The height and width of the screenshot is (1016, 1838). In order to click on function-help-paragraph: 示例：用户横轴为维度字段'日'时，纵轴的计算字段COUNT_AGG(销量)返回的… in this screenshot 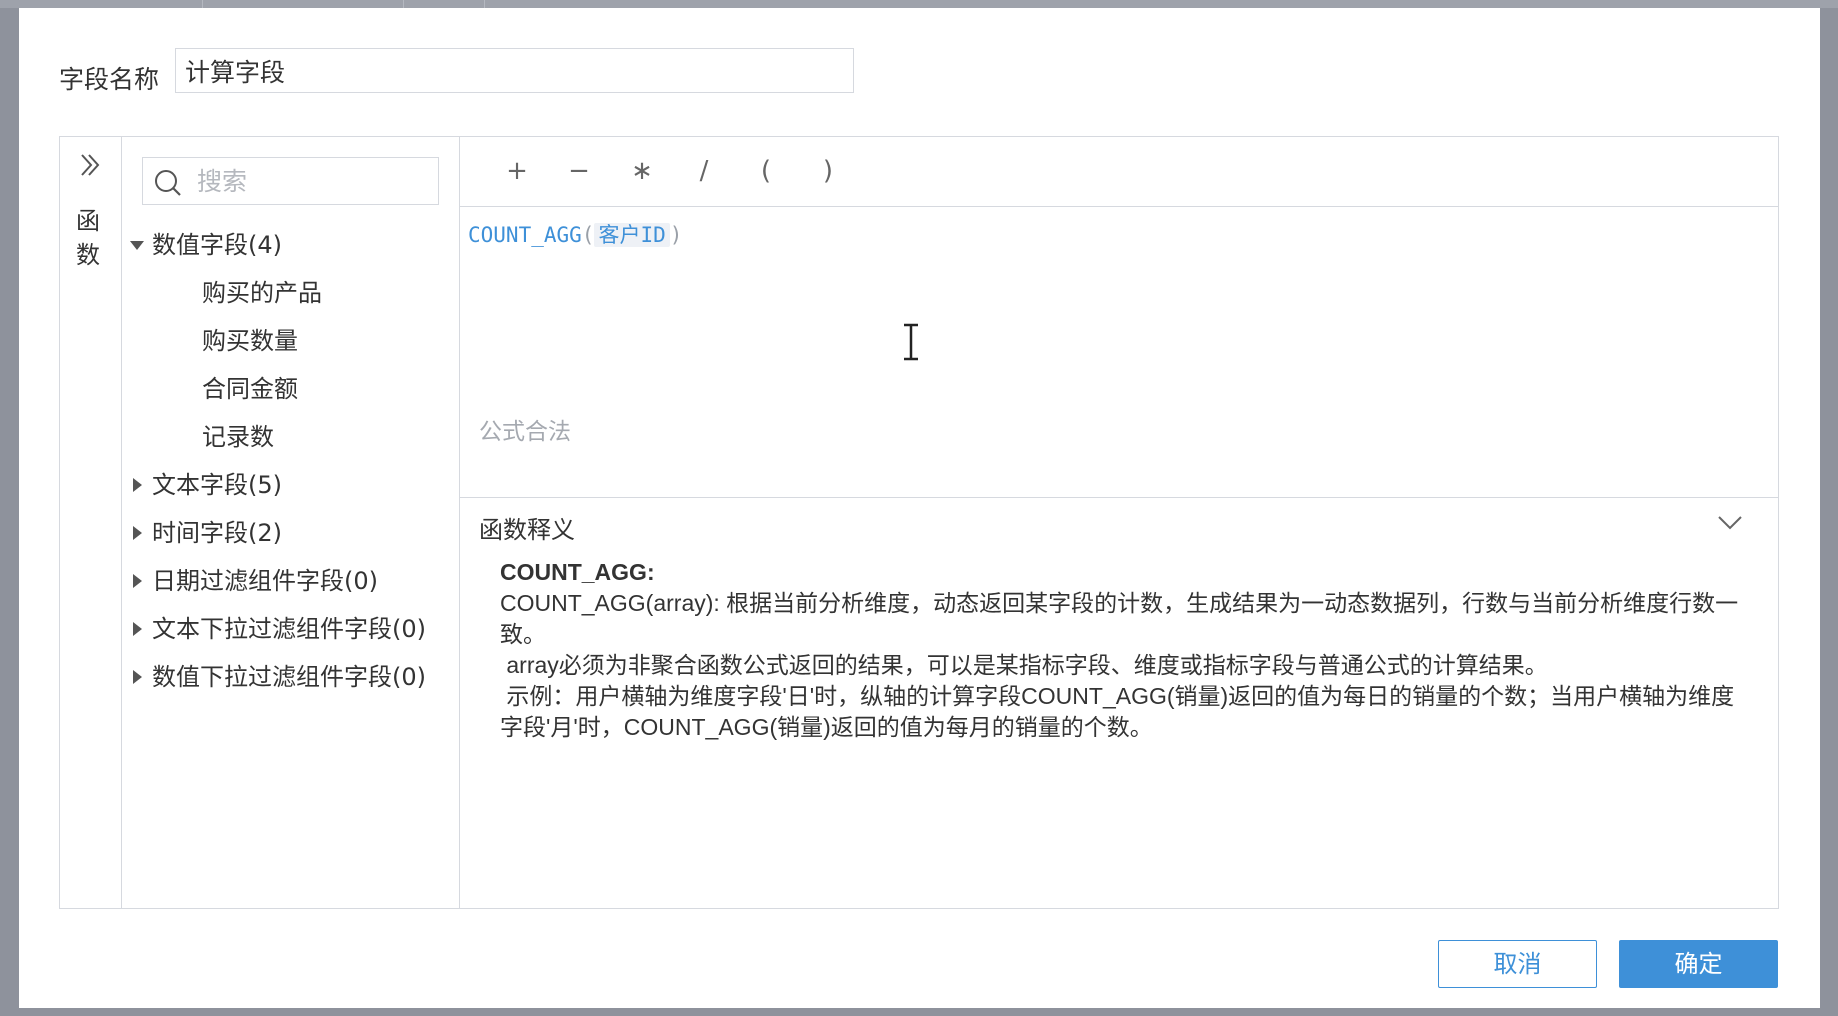, I will do `click(1117, 711)`.